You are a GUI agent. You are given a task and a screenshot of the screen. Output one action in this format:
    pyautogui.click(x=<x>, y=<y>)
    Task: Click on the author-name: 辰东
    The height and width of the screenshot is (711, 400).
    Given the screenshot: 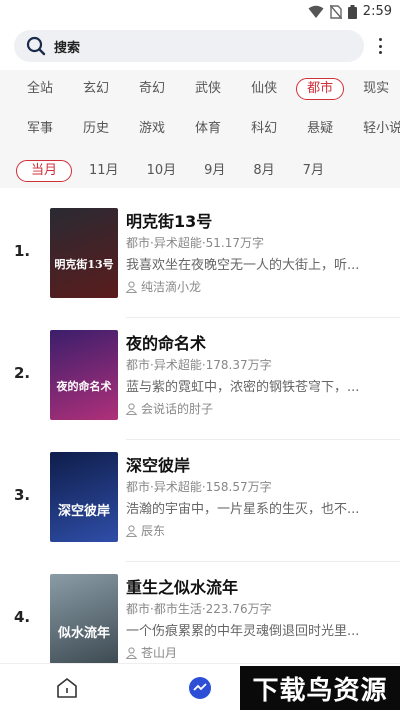 What is the action you would take?
    pyautogui.click(x=153, y=531)
    